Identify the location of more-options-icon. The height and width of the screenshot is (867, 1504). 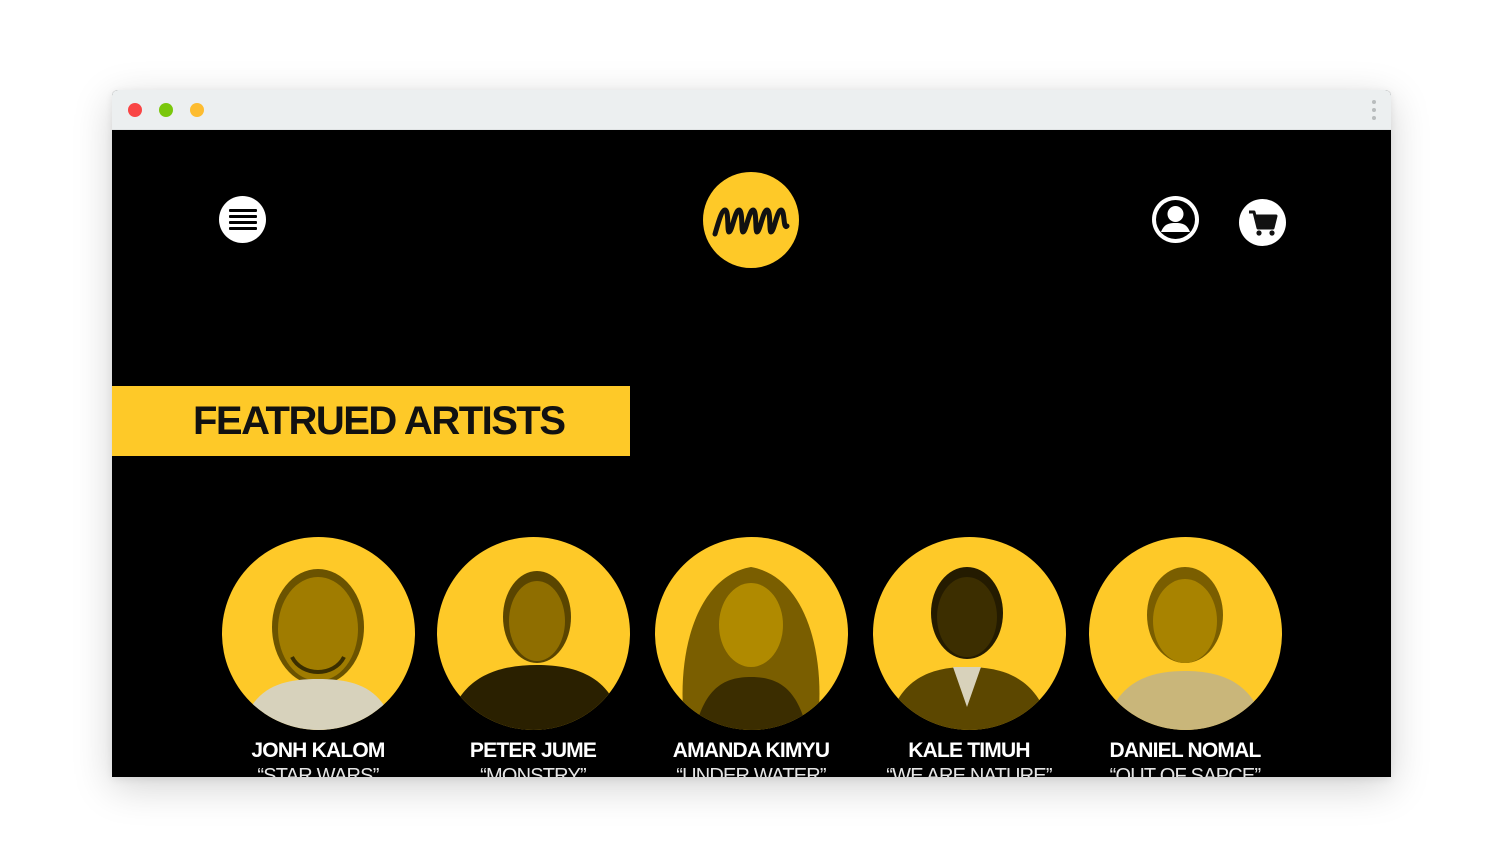
(1374, 111).